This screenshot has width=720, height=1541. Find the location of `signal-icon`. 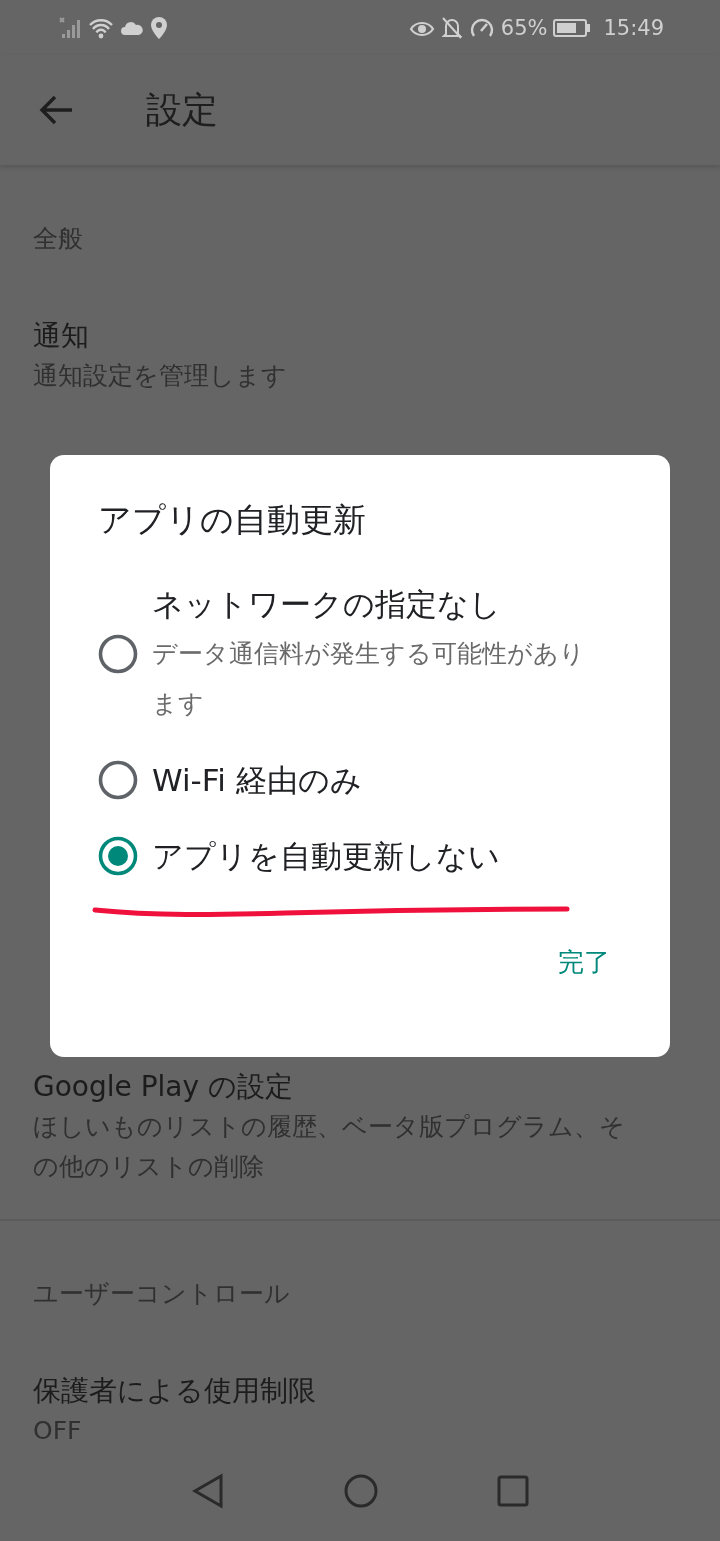

signal-icon is located at coordinates (70, 27).